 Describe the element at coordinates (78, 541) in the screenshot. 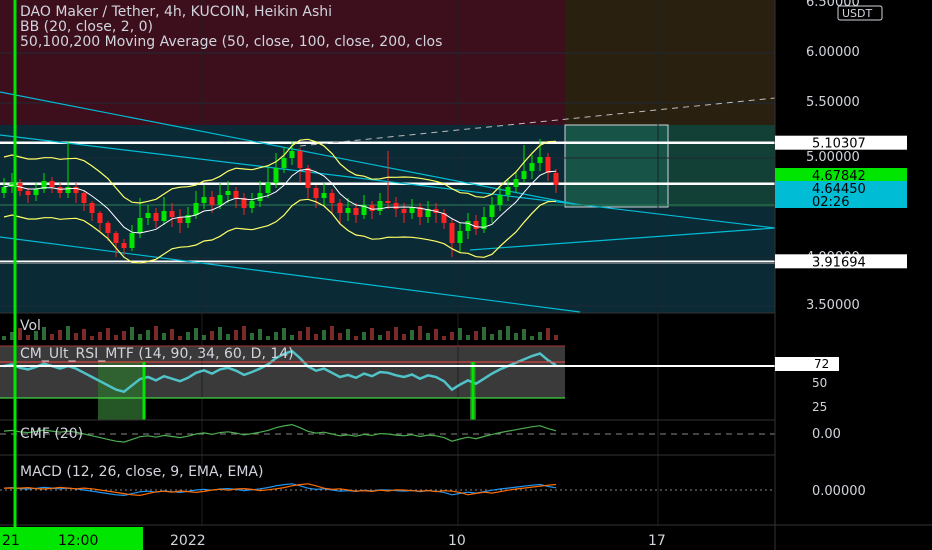

I see `time-label-1200: 12:00` at that location.